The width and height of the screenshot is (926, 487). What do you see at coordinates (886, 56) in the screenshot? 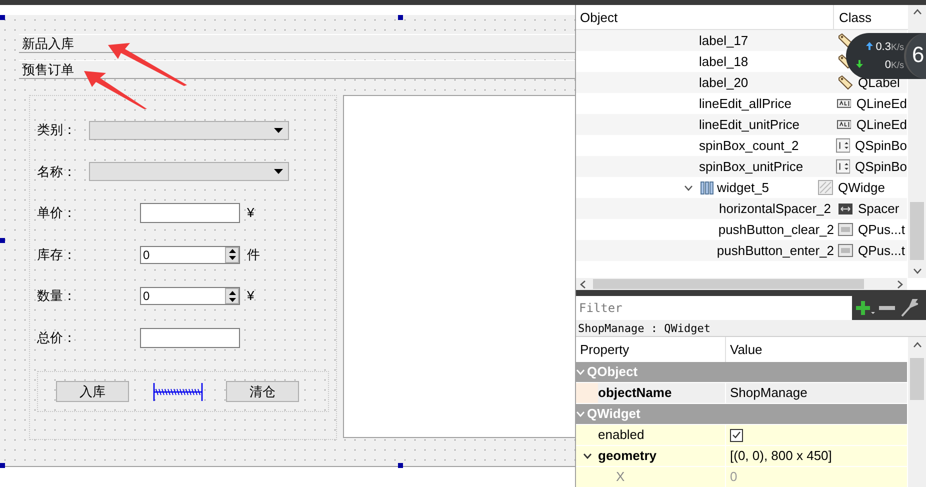
I see `network-speed-tooltip: 0.3K/s 0K/s 6` at bounding box center [886, 56].